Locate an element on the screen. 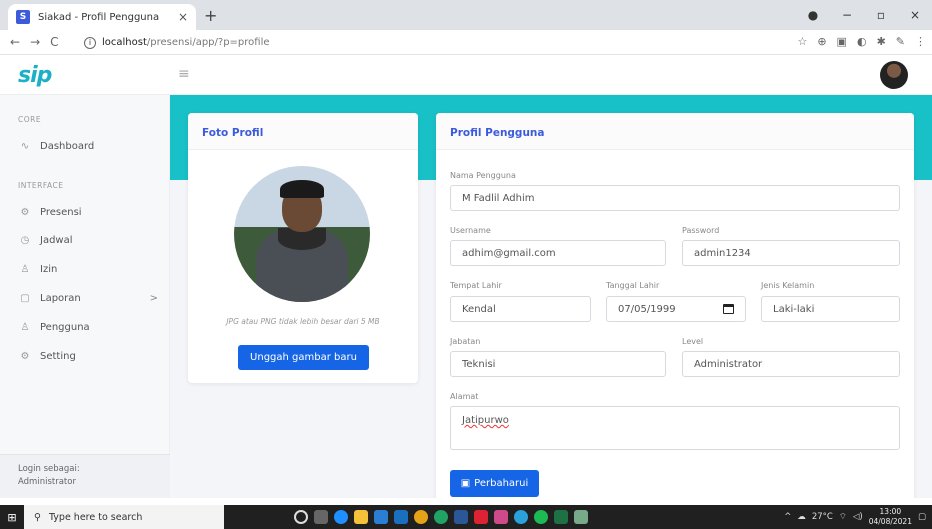 This screenshot has width=932, height=529. users-icon: ♙ is located at coordinates (25, 327).